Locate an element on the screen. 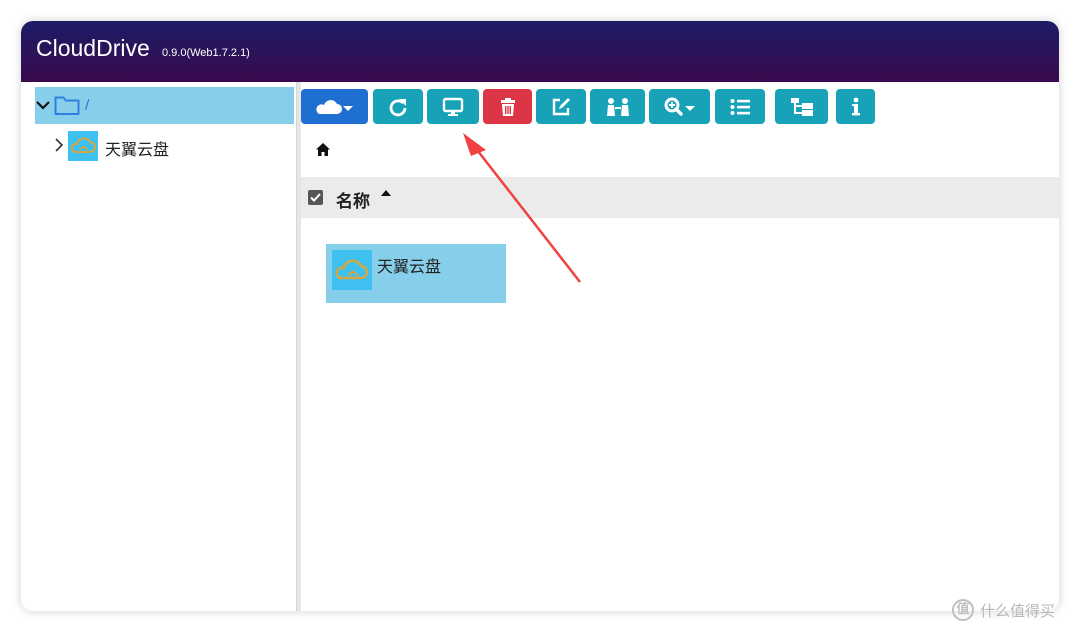 Image resolution: width=1080 pixels, height=632 pixels. sort-ascending-icon is located at coordinates (386, 192).